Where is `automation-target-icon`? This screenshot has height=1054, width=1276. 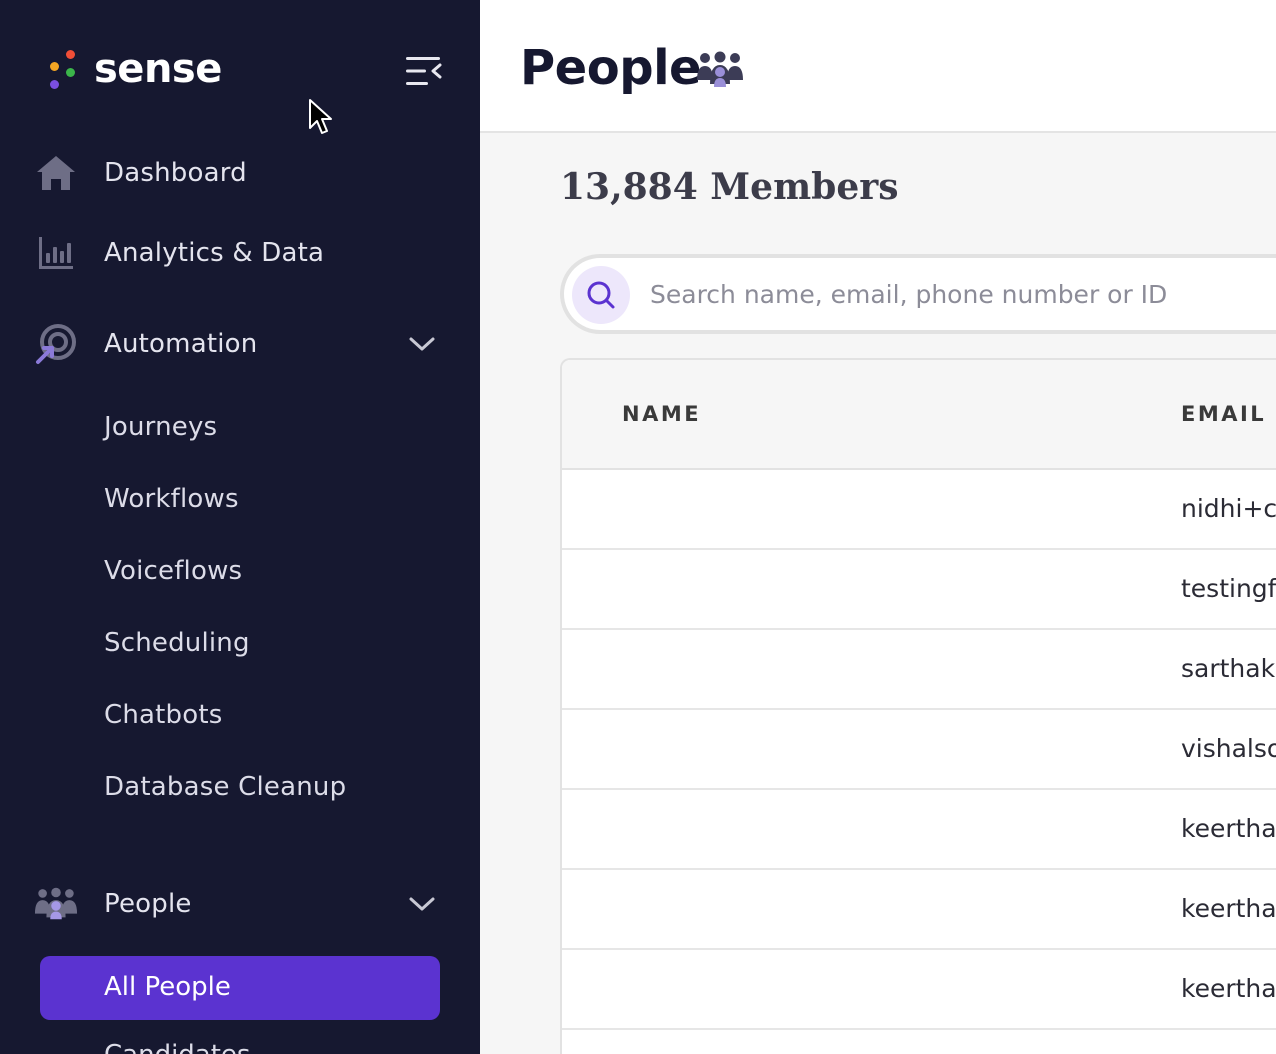 automation-target-icon is located at coordinates (56, 344).